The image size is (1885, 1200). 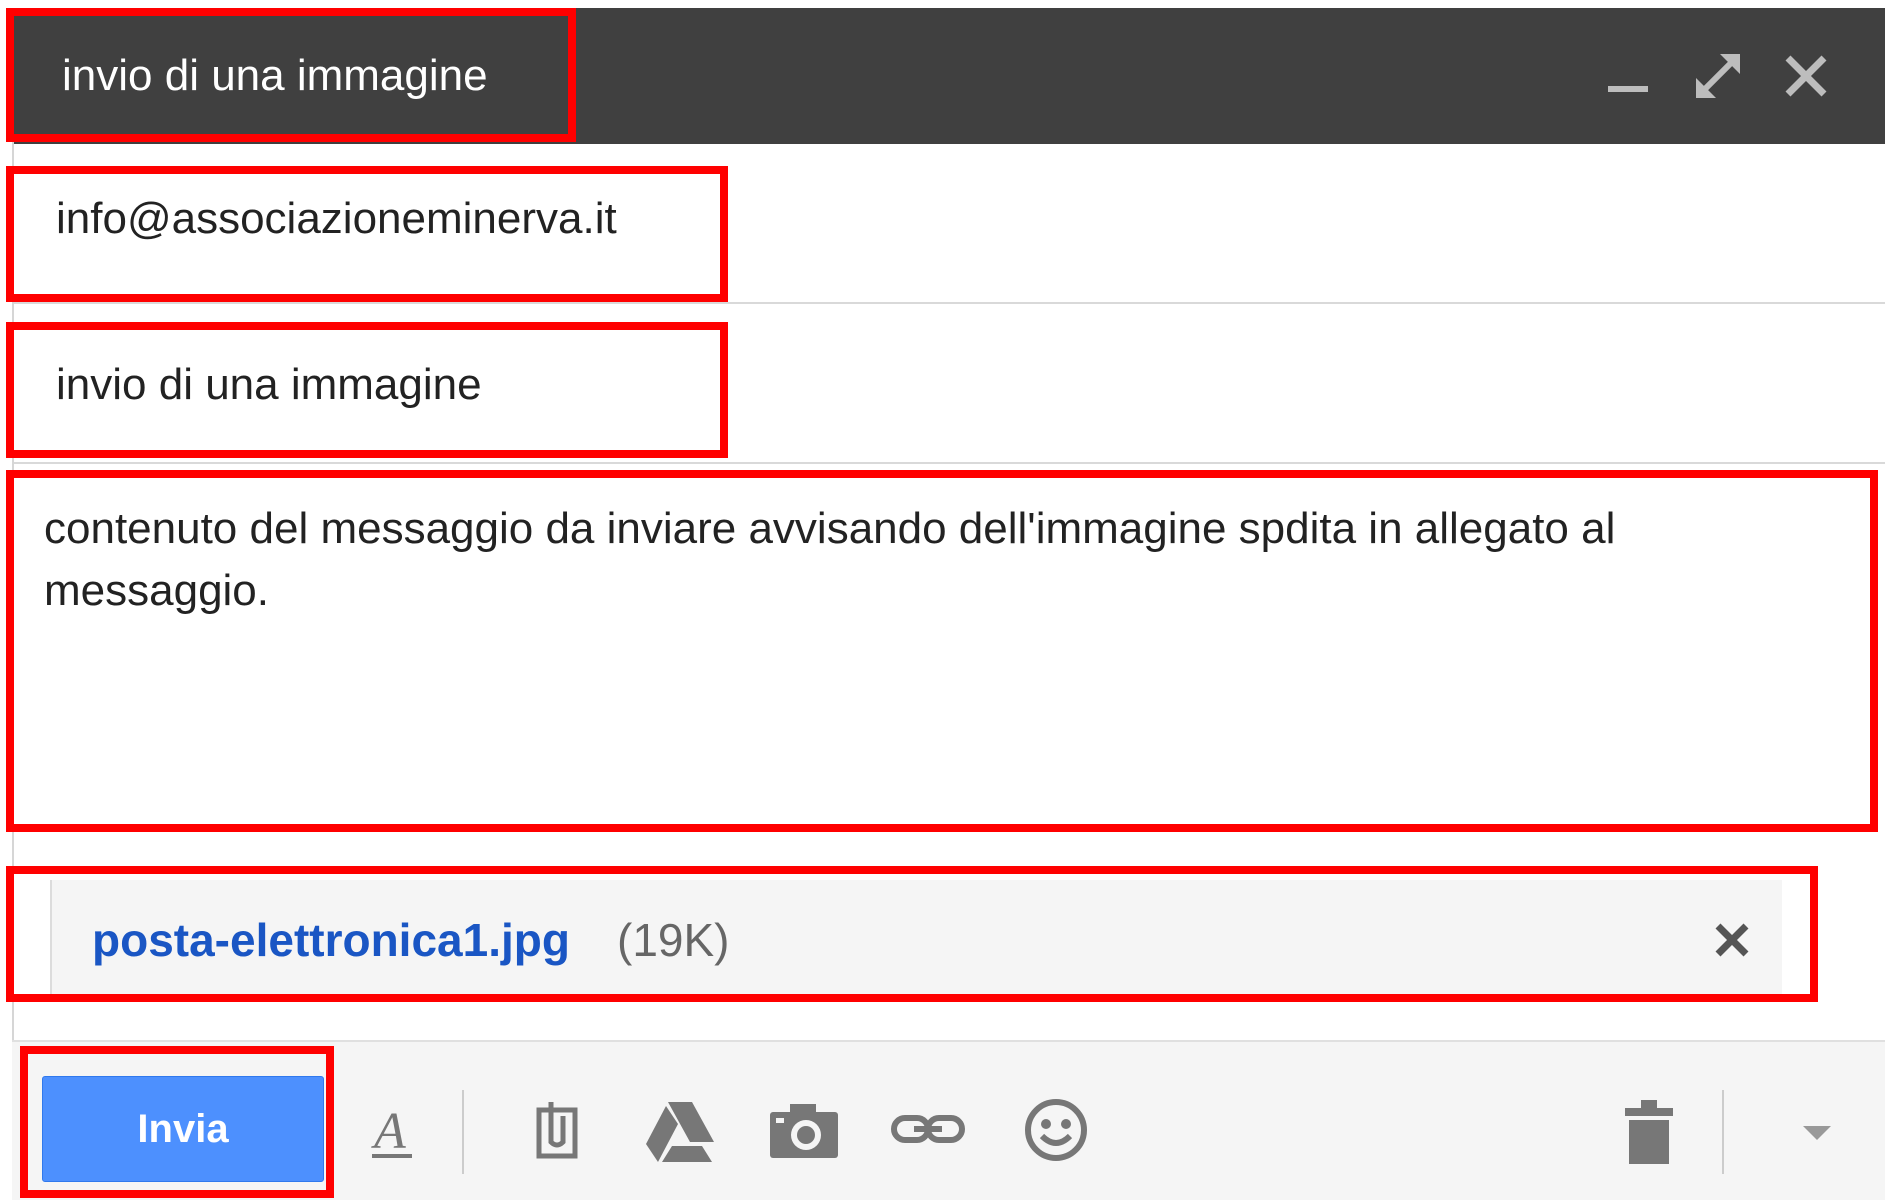 What do you see at coordinates (680, 1130) in the screenshot?
I see `drive-icon` at bounding box center [680, 1130].